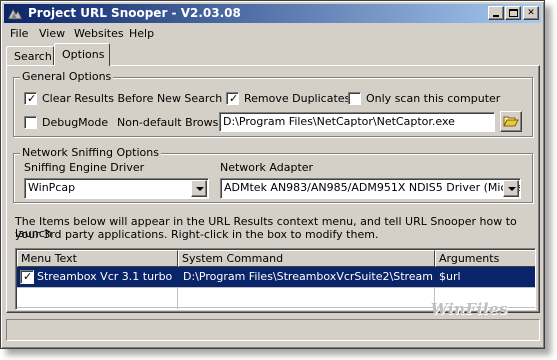 This screenshot has width=557, height=360. What do you see at coordinates (52, 187) in the screenshot?
I see `engine-value: WinPcap` at bounding box center [52, 187].